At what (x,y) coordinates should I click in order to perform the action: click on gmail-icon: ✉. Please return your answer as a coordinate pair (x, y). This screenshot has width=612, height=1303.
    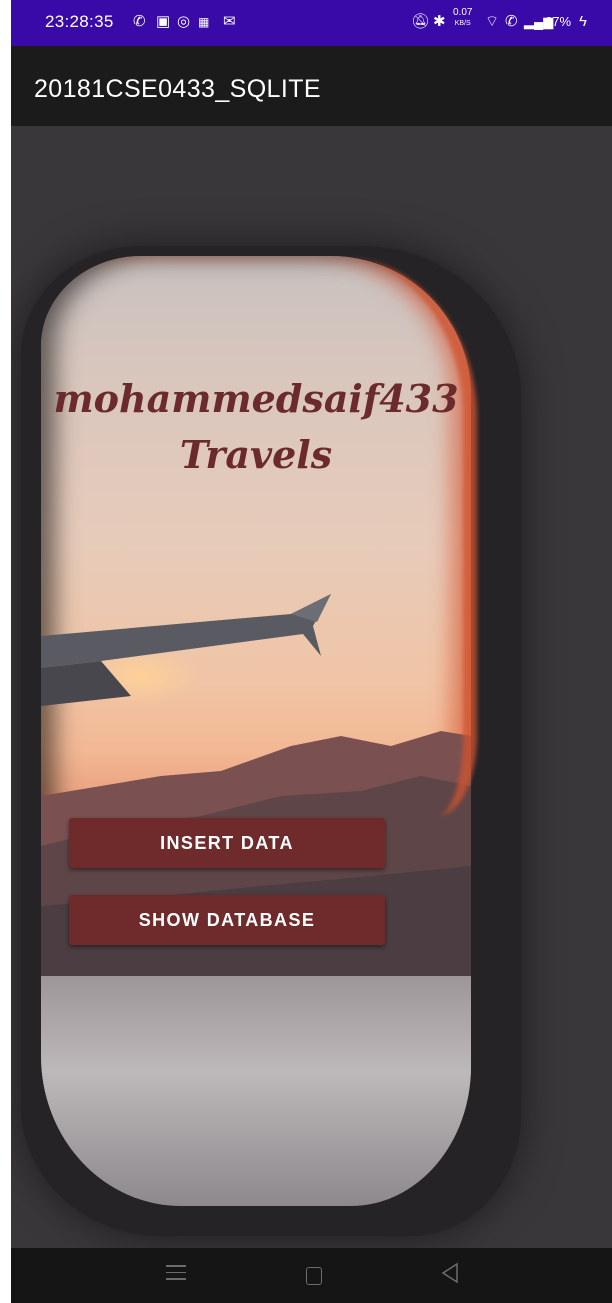
    Looking at the image, I should click on (229, 21).